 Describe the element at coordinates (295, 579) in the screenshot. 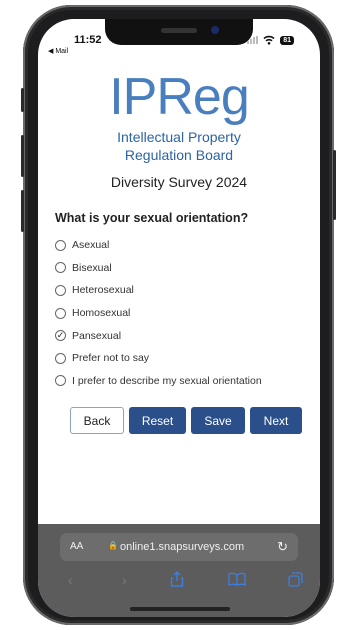

I see `tabs-icon` at that location.